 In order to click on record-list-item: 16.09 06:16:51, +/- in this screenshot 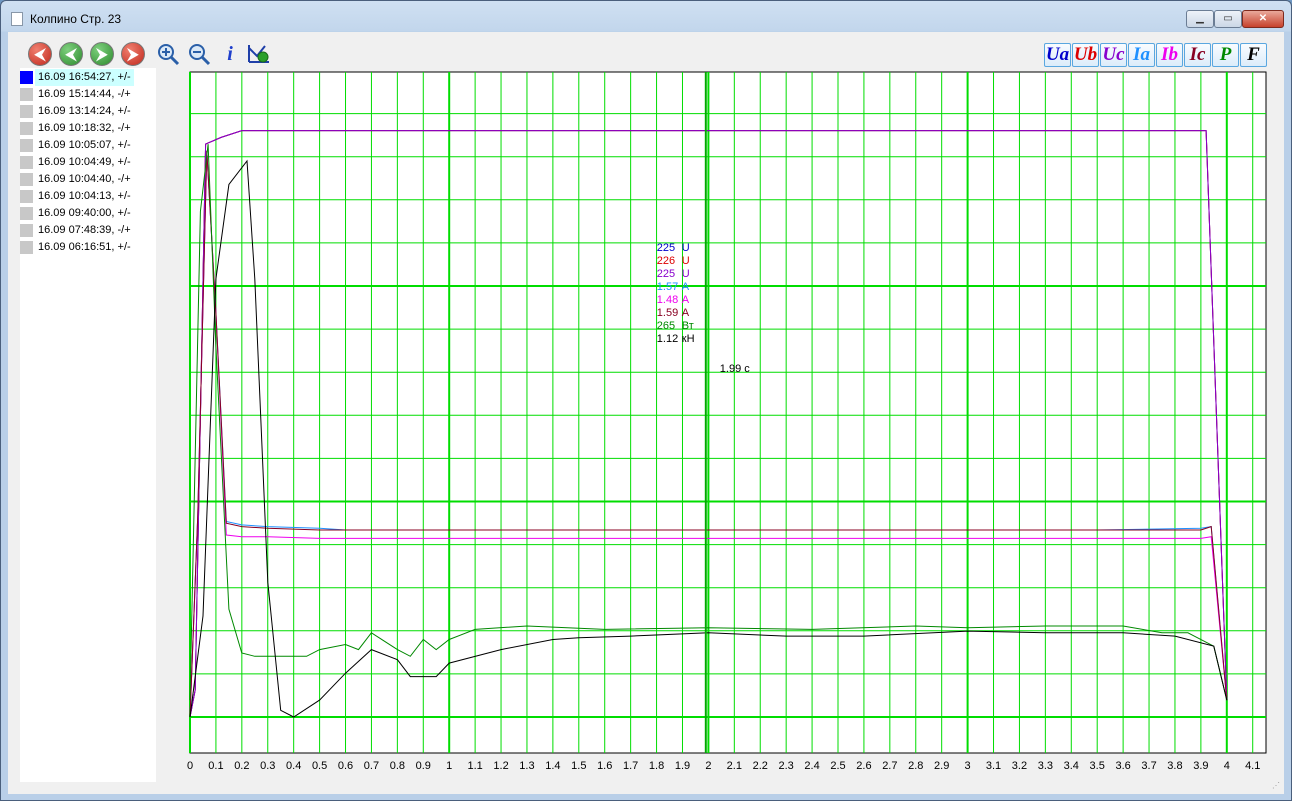, I will do `click(88, 247)`.